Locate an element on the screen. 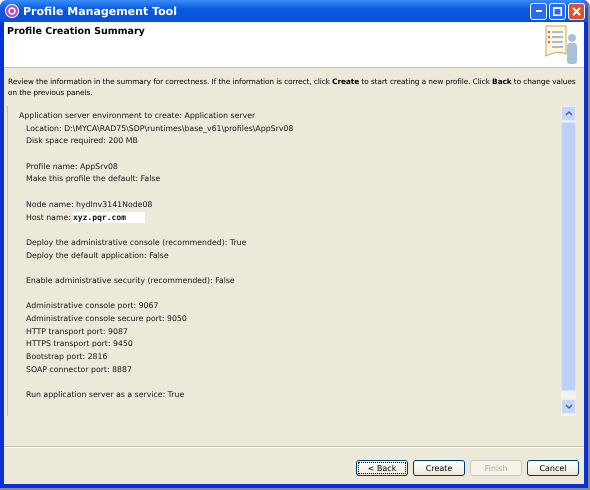  window-title: Profile Management Tool is located at coordinates (100, 11).